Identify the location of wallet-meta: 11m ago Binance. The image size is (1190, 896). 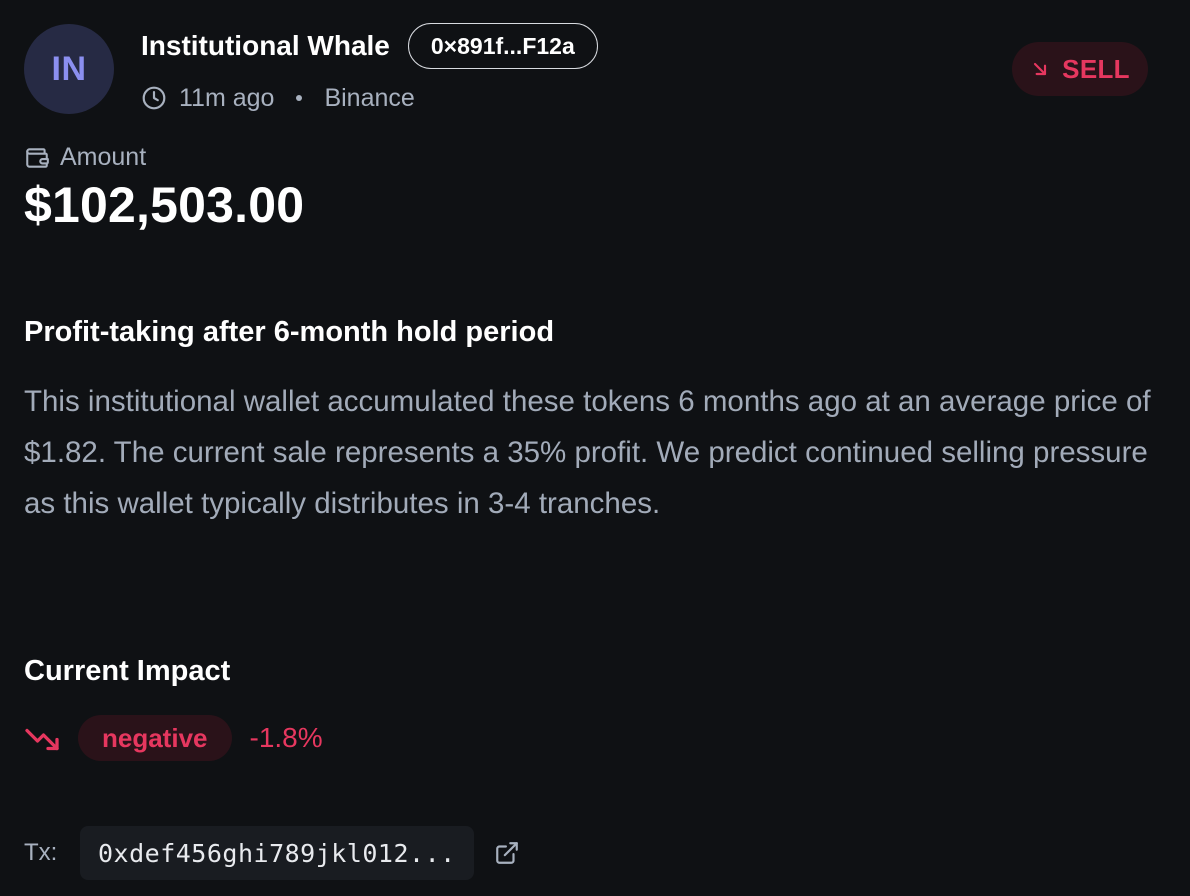
(278, 98).